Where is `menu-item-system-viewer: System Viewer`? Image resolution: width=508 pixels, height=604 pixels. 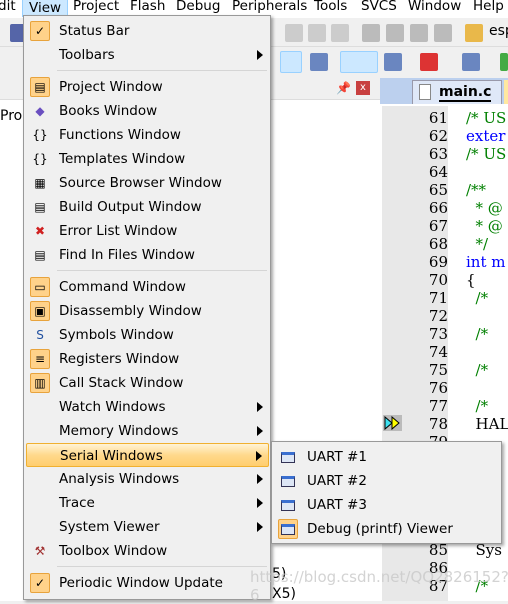
menu-item-system-viewer: System Viewer is located at coordinates (147, 527).